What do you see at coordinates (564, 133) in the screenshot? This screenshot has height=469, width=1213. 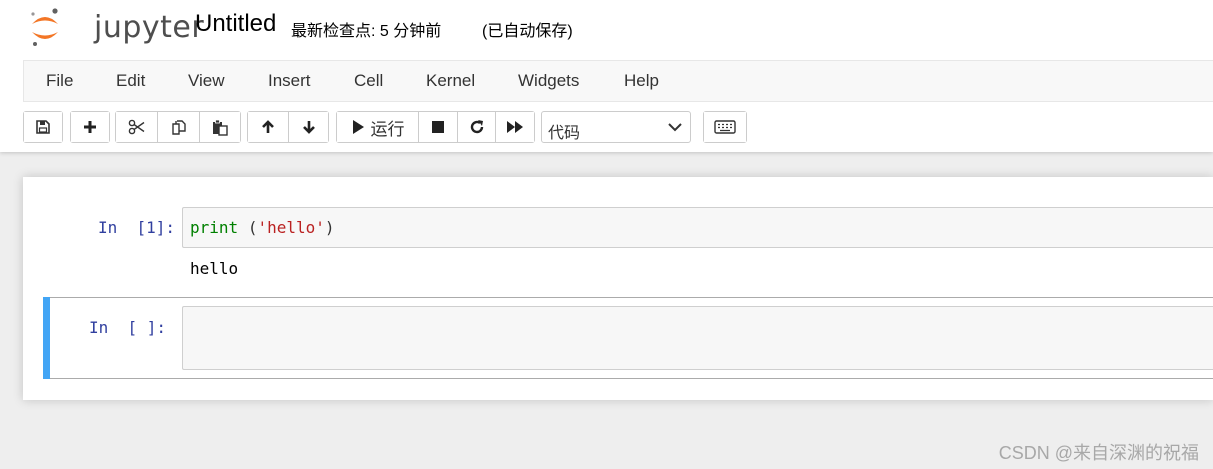 I see `cell-type-selected-value: 代码` at bounding box center [564, 133].